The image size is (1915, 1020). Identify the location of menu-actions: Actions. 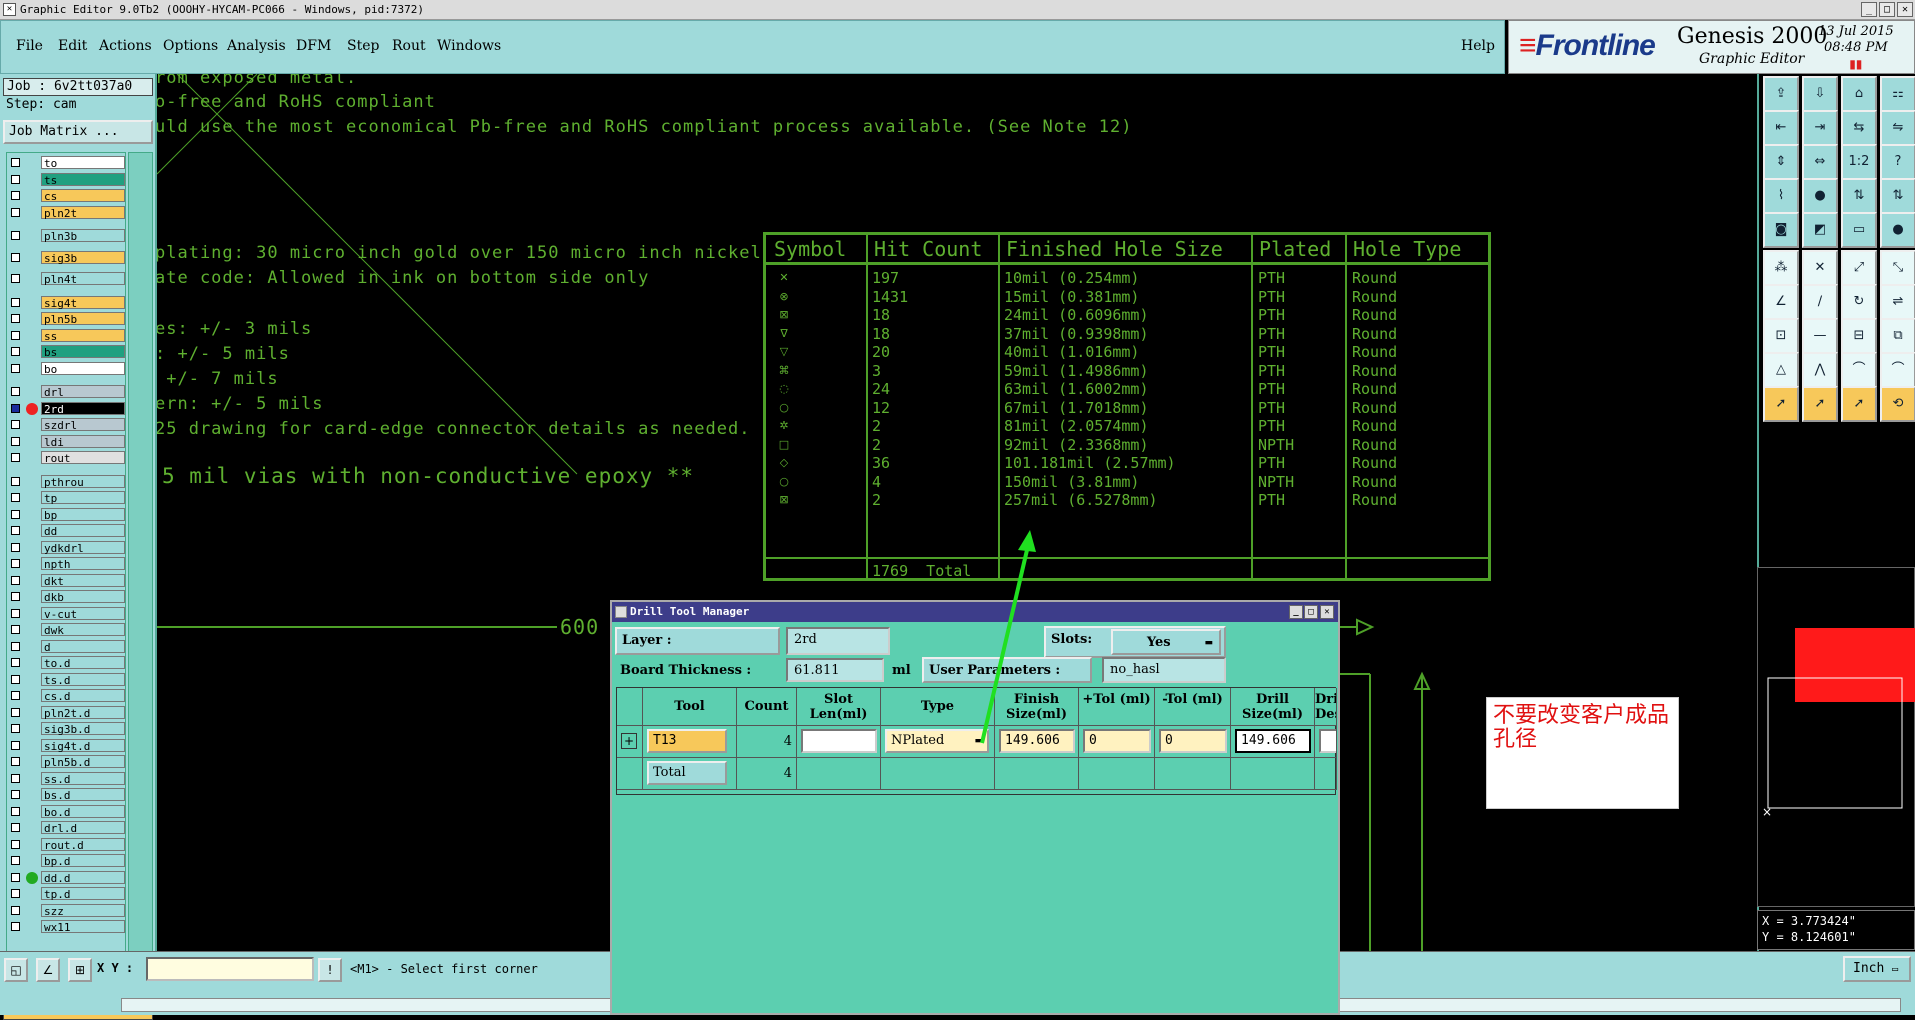
(125, 46).